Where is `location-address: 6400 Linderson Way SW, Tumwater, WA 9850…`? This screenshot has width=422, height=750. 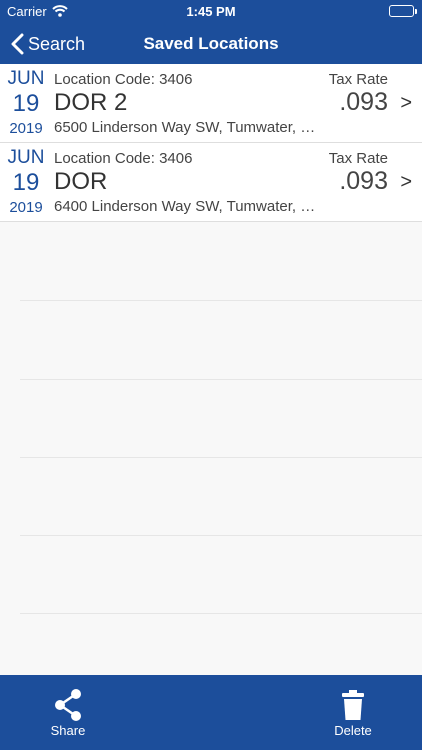
location-address: 6400 Linderson Way SW, Tumwater, WA 9850… is located at coordinates (185, 206).